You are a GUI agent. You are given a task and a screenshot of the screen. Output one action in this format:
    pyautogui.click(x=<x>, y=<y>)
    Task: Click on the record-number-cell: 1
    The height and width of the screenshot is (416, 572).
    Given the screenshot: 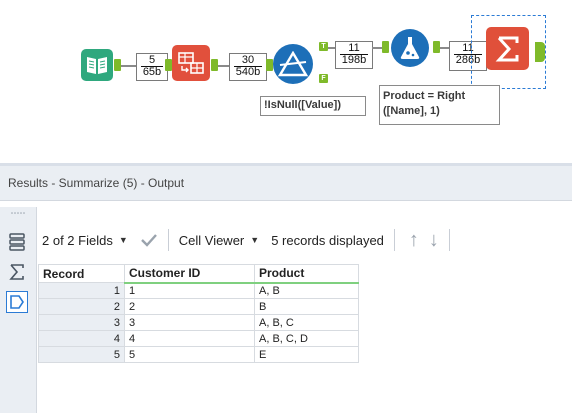 What is the action you would take?
    pyautogui.click(x=81, y=290)
    